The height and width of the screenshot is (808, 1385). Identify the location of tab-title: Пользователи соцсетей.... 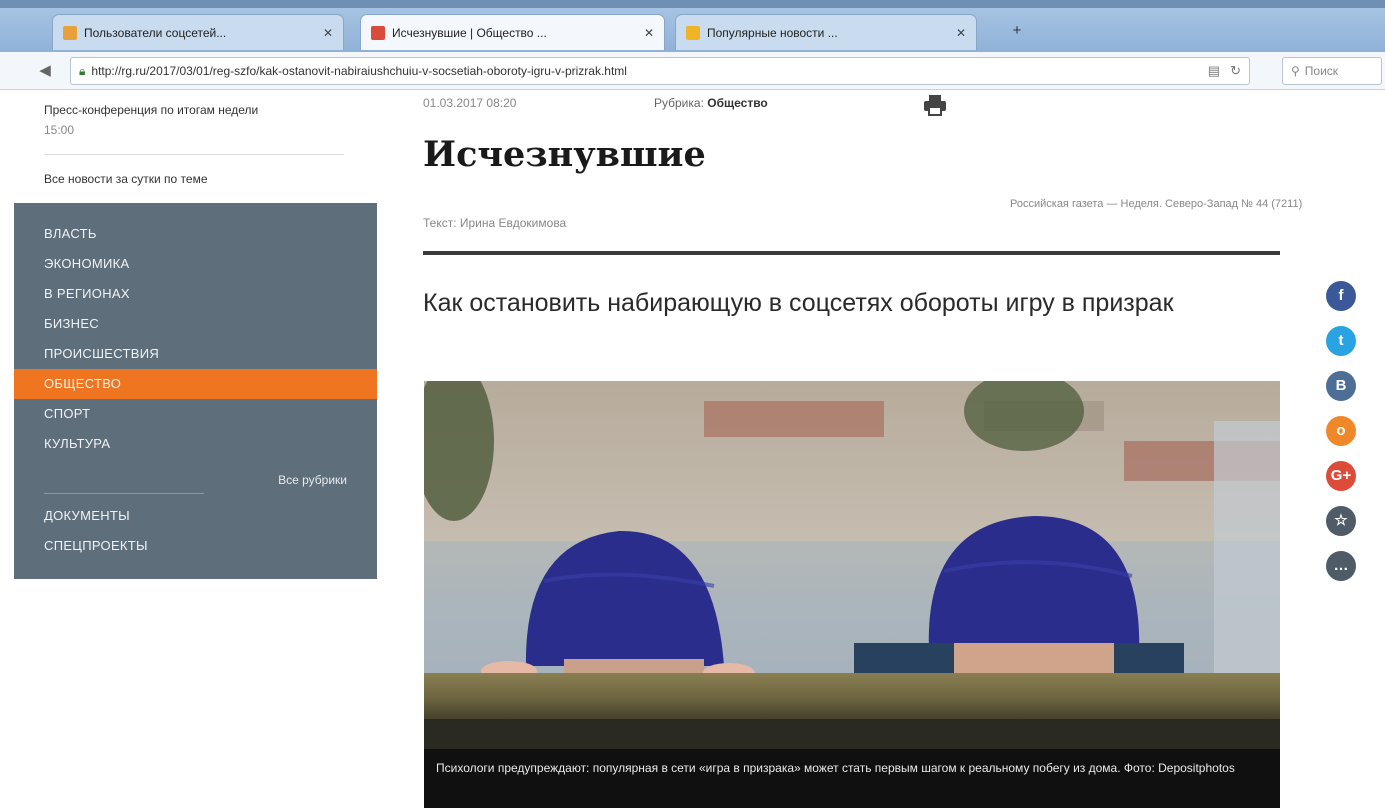
(155, 32).